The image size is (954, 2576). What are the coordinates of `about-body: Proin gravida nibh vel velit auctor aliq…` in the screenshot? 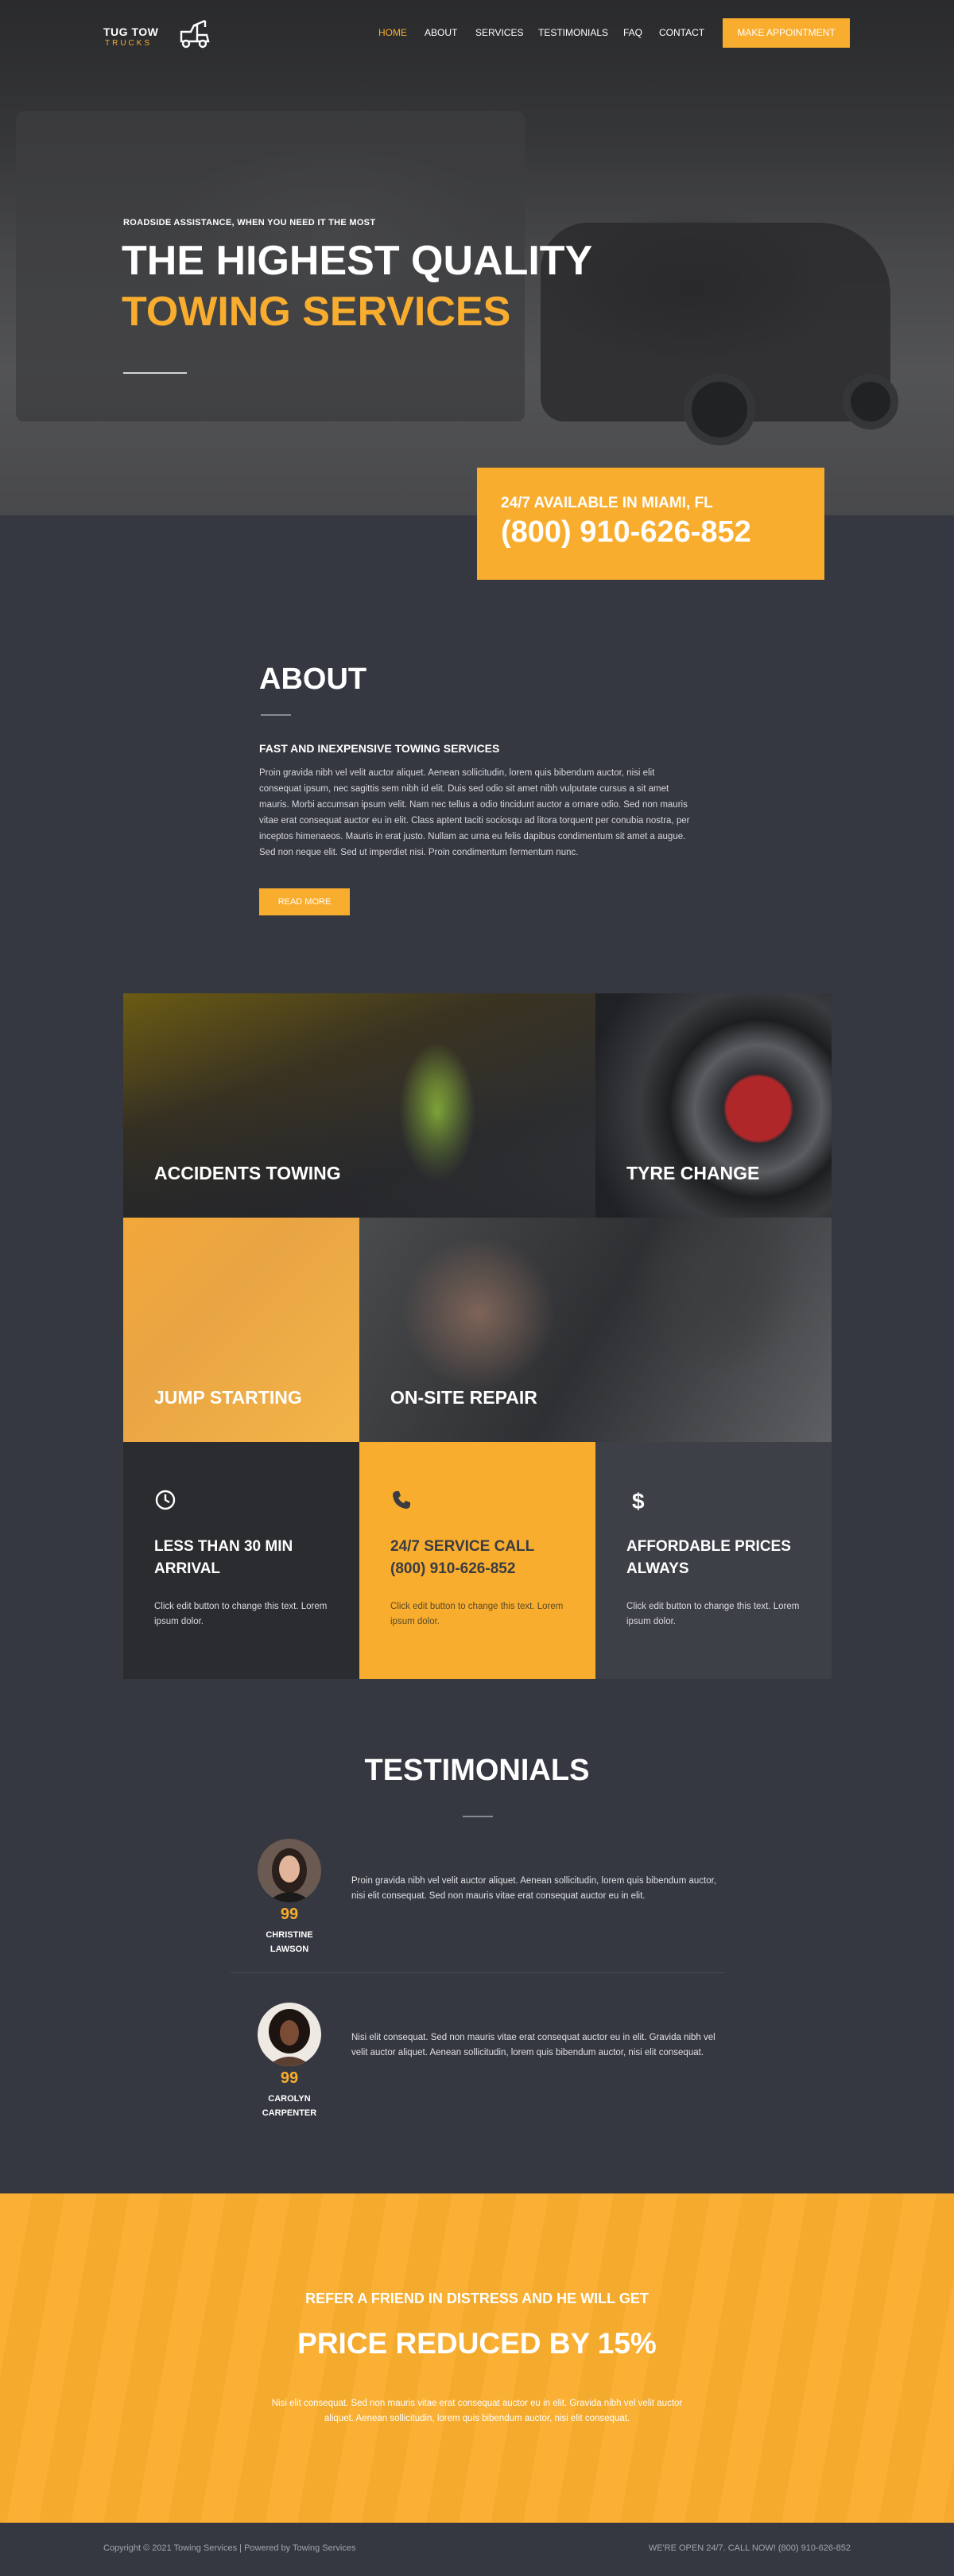 It's located at (475, 812).